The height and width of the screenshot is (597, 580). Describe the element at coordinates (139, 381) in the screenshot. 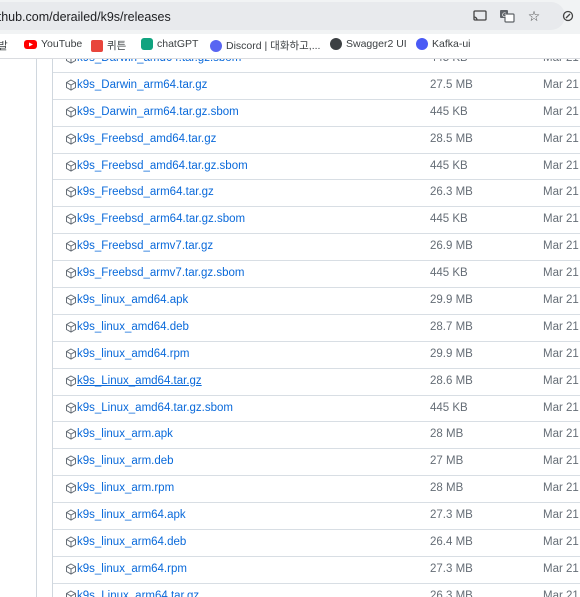

I see `asset-link: k9s_Linux_amd64.tar.gz` at that location.